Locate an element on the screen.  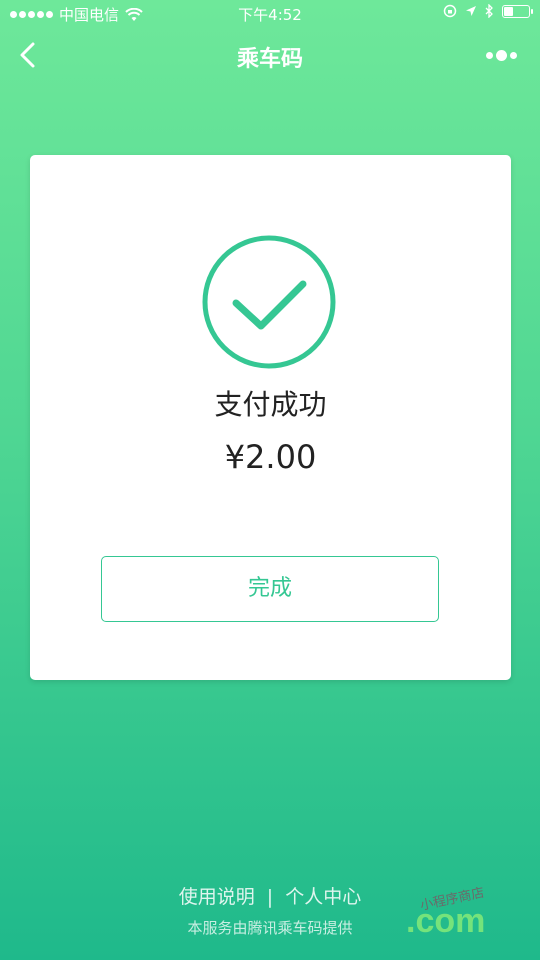
location-arrow-icon is located at coordinates (471, 11).